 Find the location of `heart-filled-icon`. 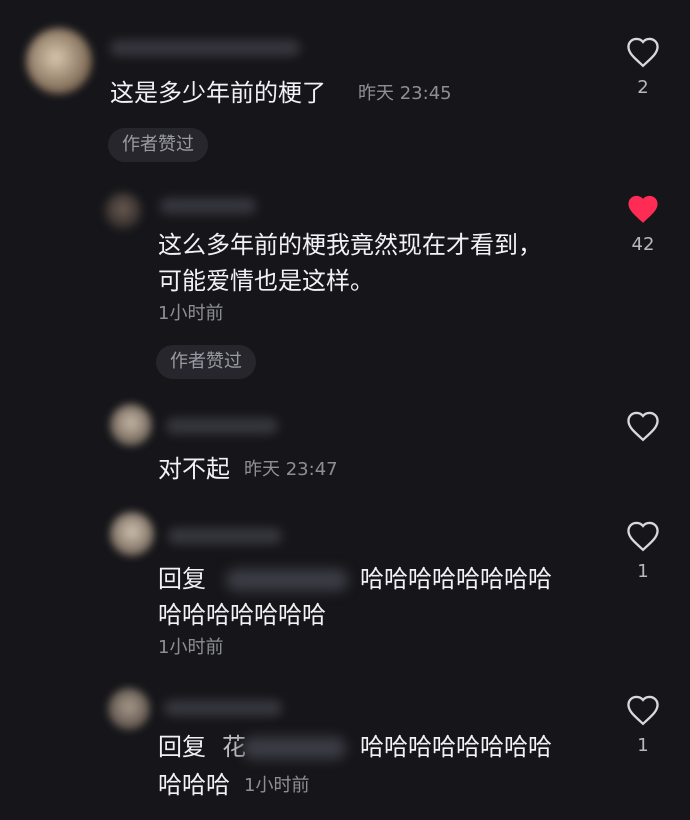

heart-filled-icon is located at coordinates (643, 209).